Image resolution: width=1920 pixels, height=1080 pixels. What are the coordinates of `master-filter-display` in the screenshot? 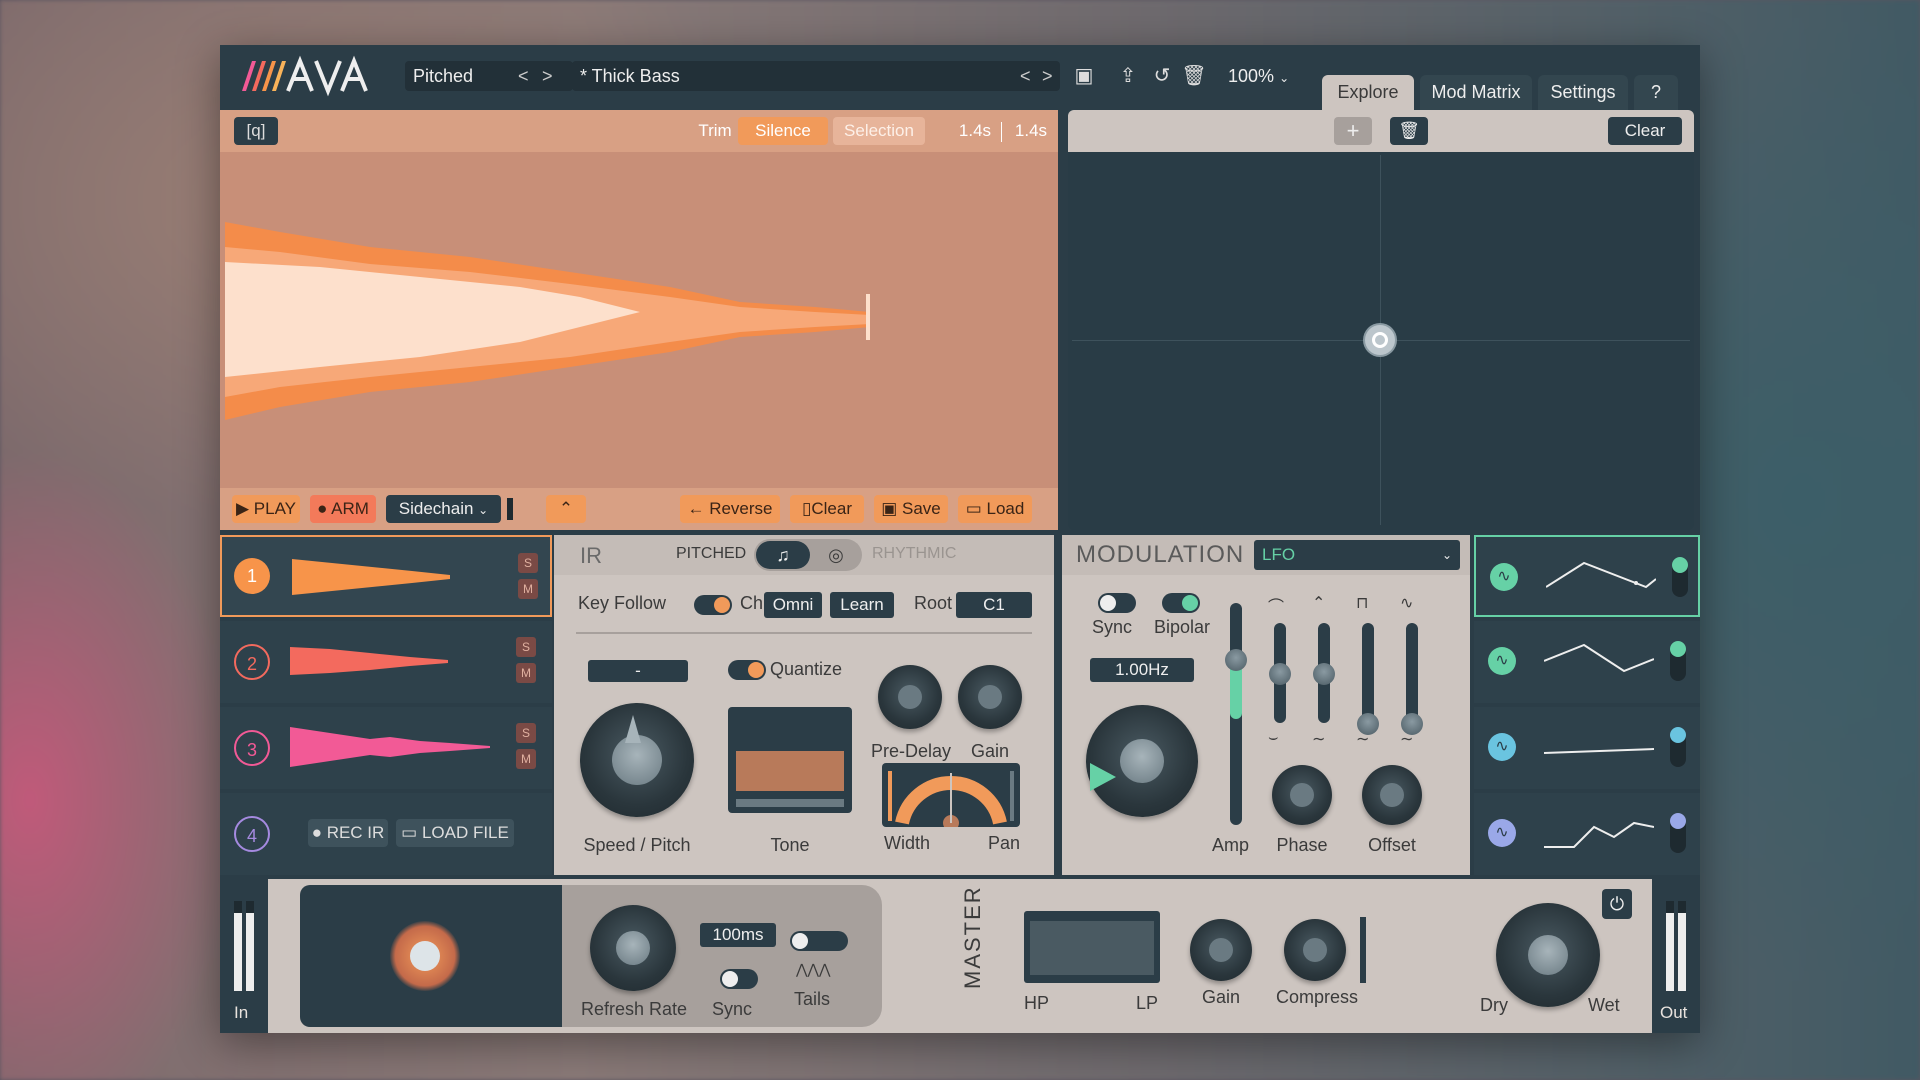 It's located at (1092, 947).